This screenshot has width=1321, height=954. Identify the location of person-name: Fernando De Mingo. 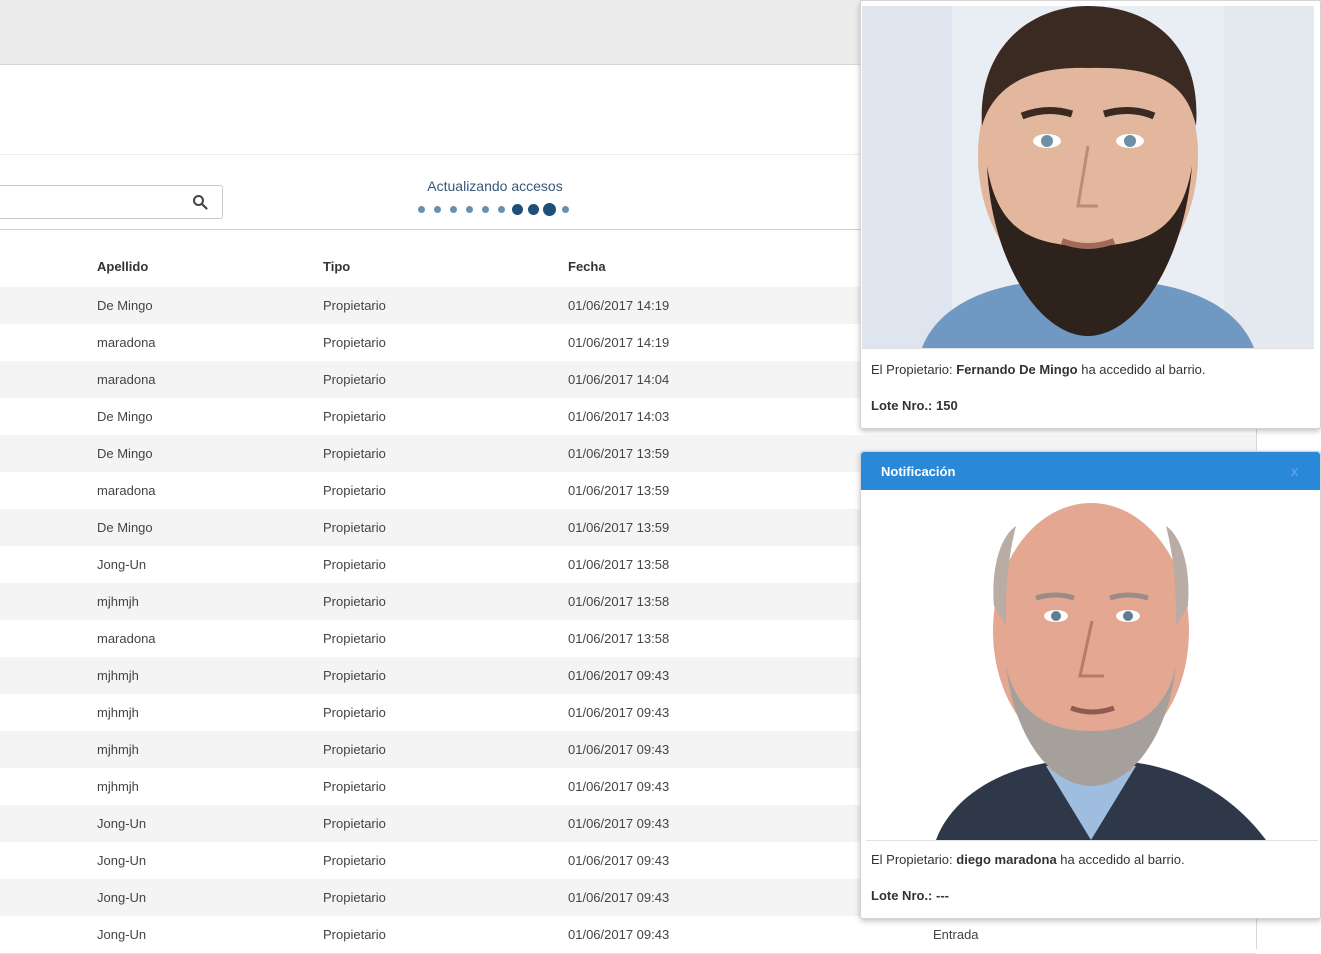
(1017, 369).